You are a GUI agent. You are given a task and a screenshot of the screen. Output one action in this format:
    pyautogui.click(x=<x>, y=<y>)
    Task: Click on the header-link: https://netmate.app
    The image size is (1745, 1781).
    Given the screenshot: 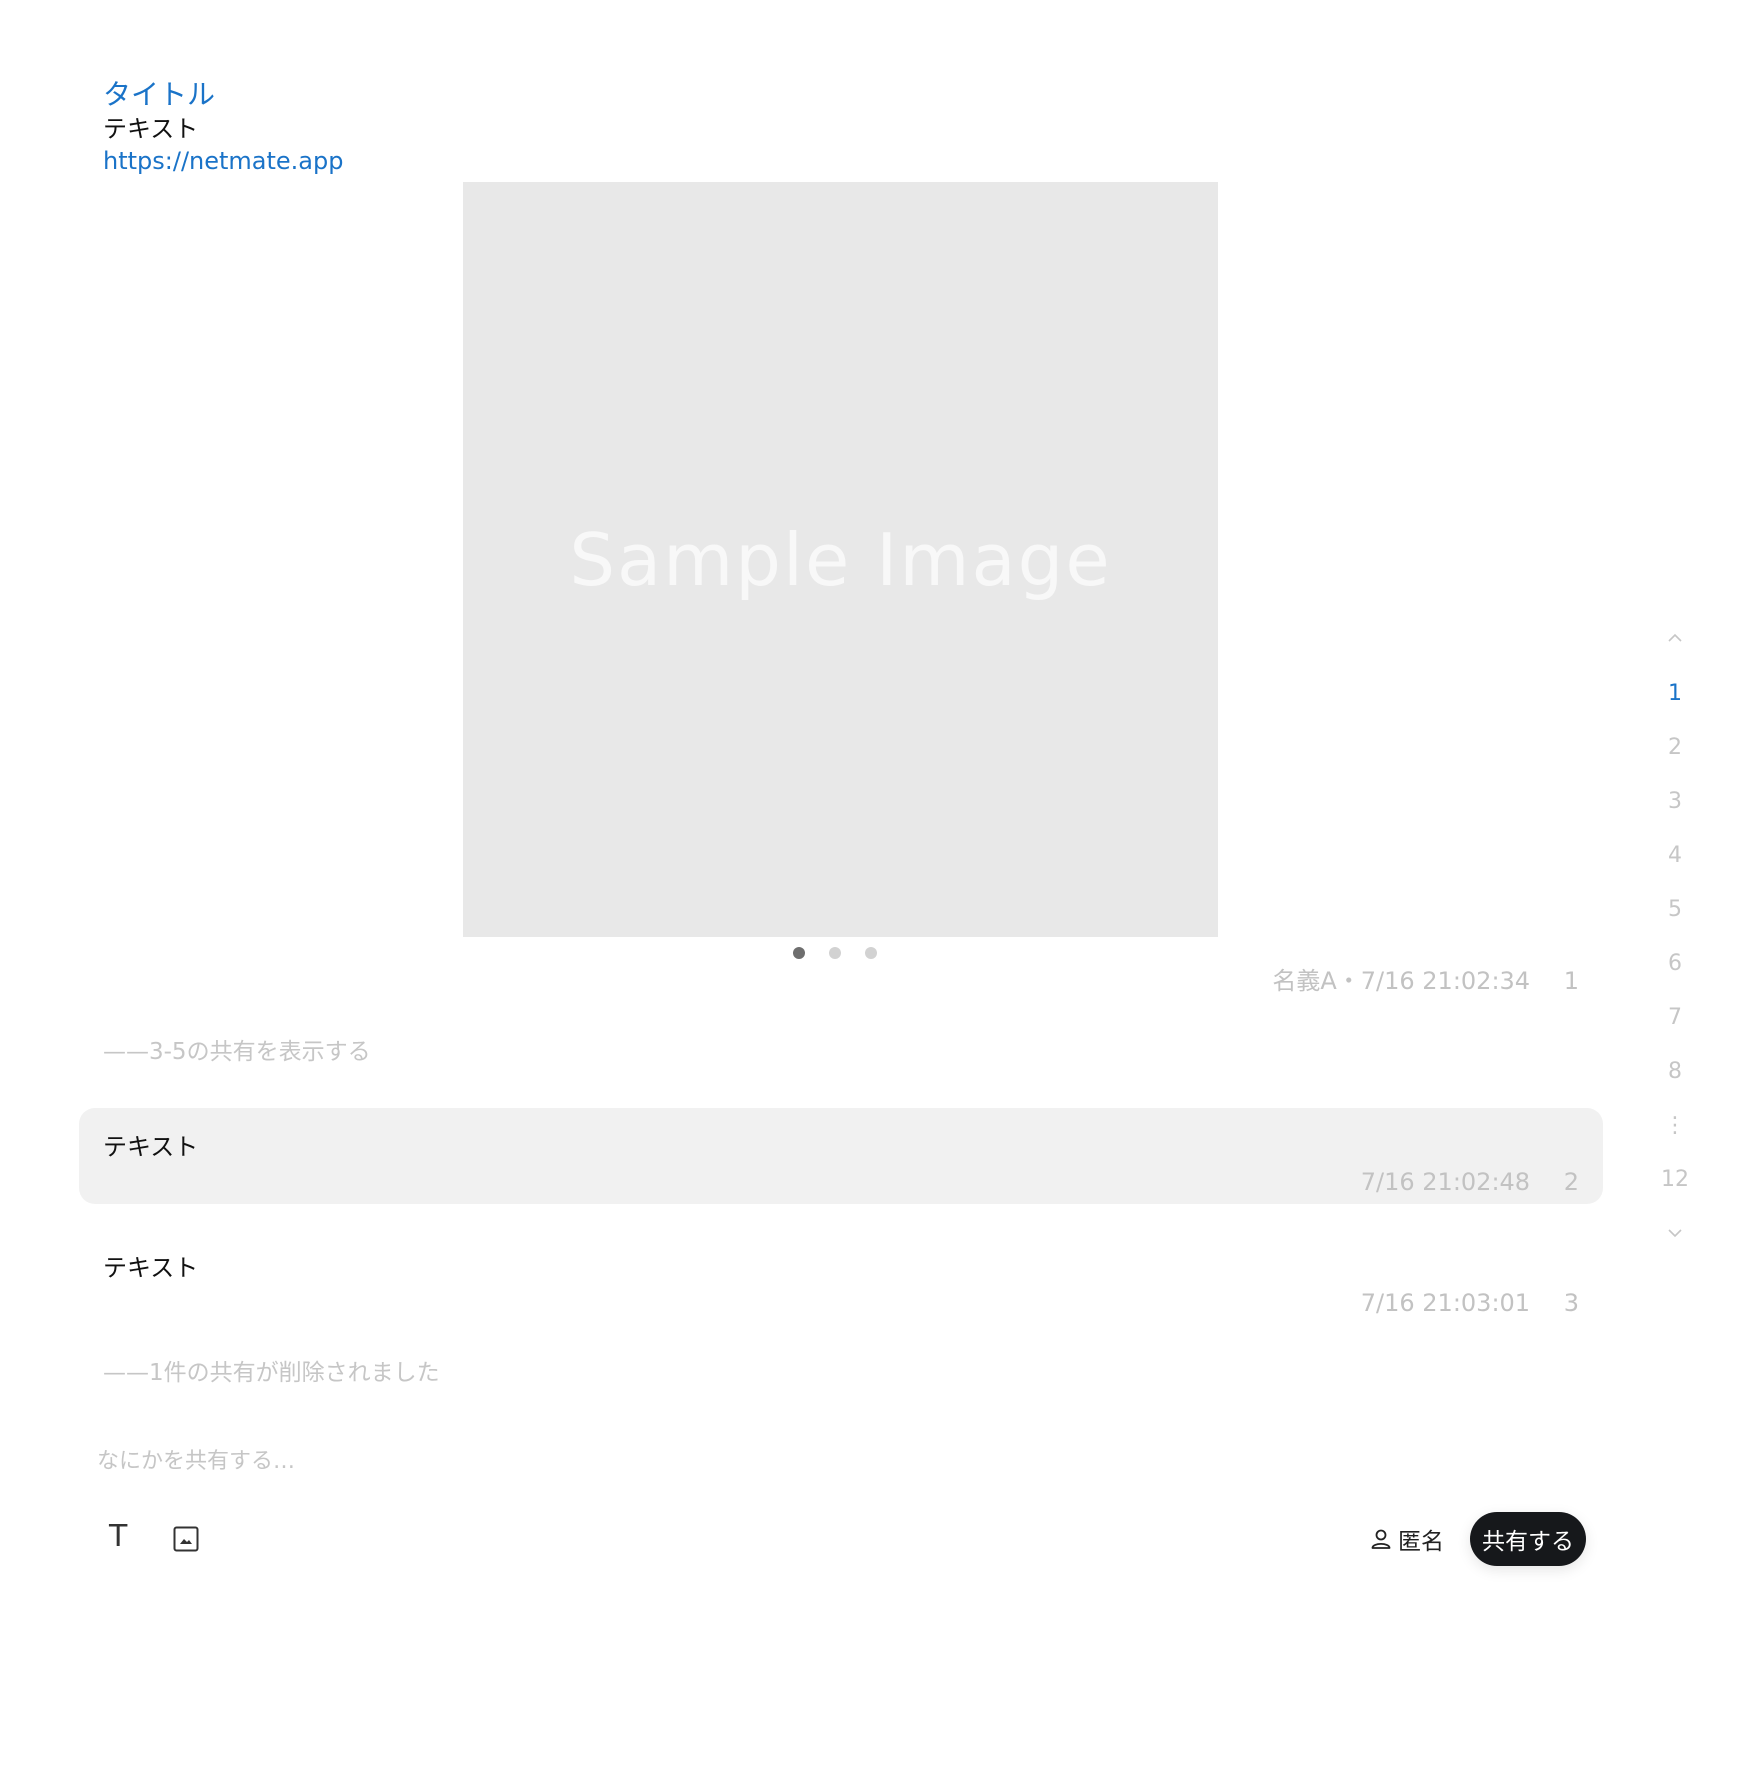 What is the action you would take?
    pyautogui.click(x=223, y=161)
    